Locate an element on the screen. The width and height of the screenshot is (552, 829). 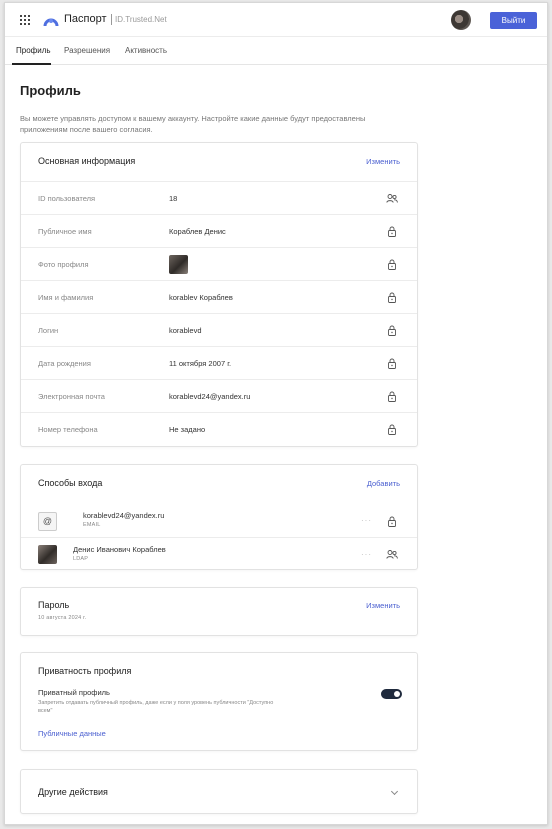
active-tab-indicator is located at coordinates (31, 64).